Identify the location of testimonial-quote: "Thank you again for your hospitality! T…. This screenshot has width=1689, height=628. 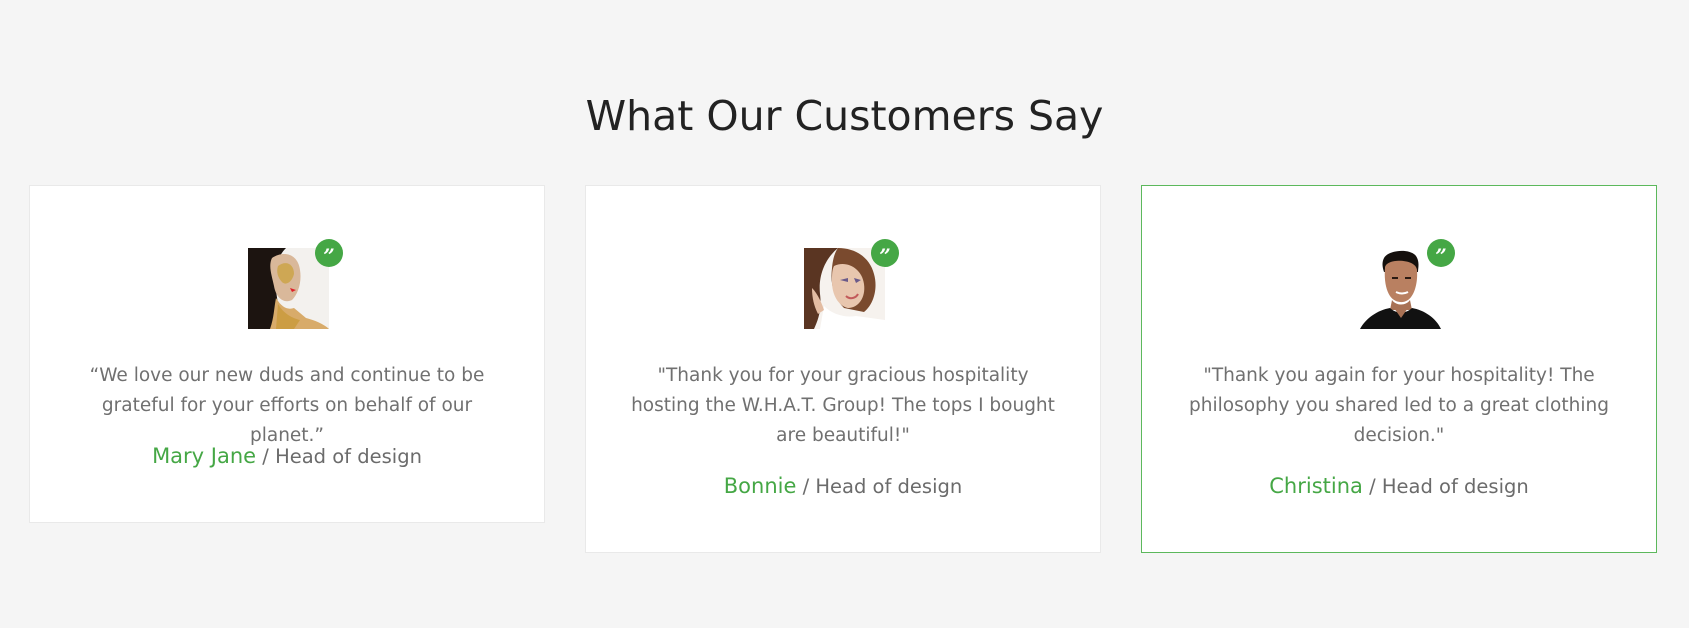
(1399, 405).